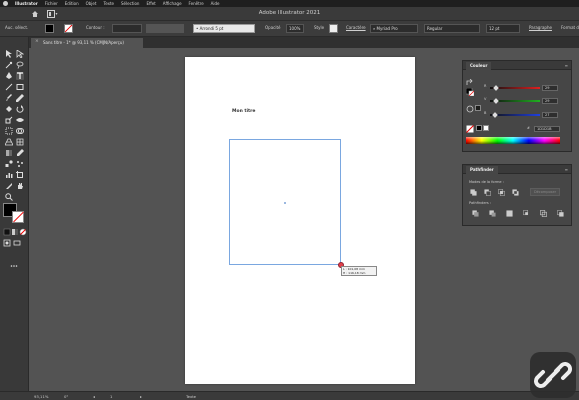 This screenshot has height=400, width=579. I want to click on exclude-icon, so click(515, 192).